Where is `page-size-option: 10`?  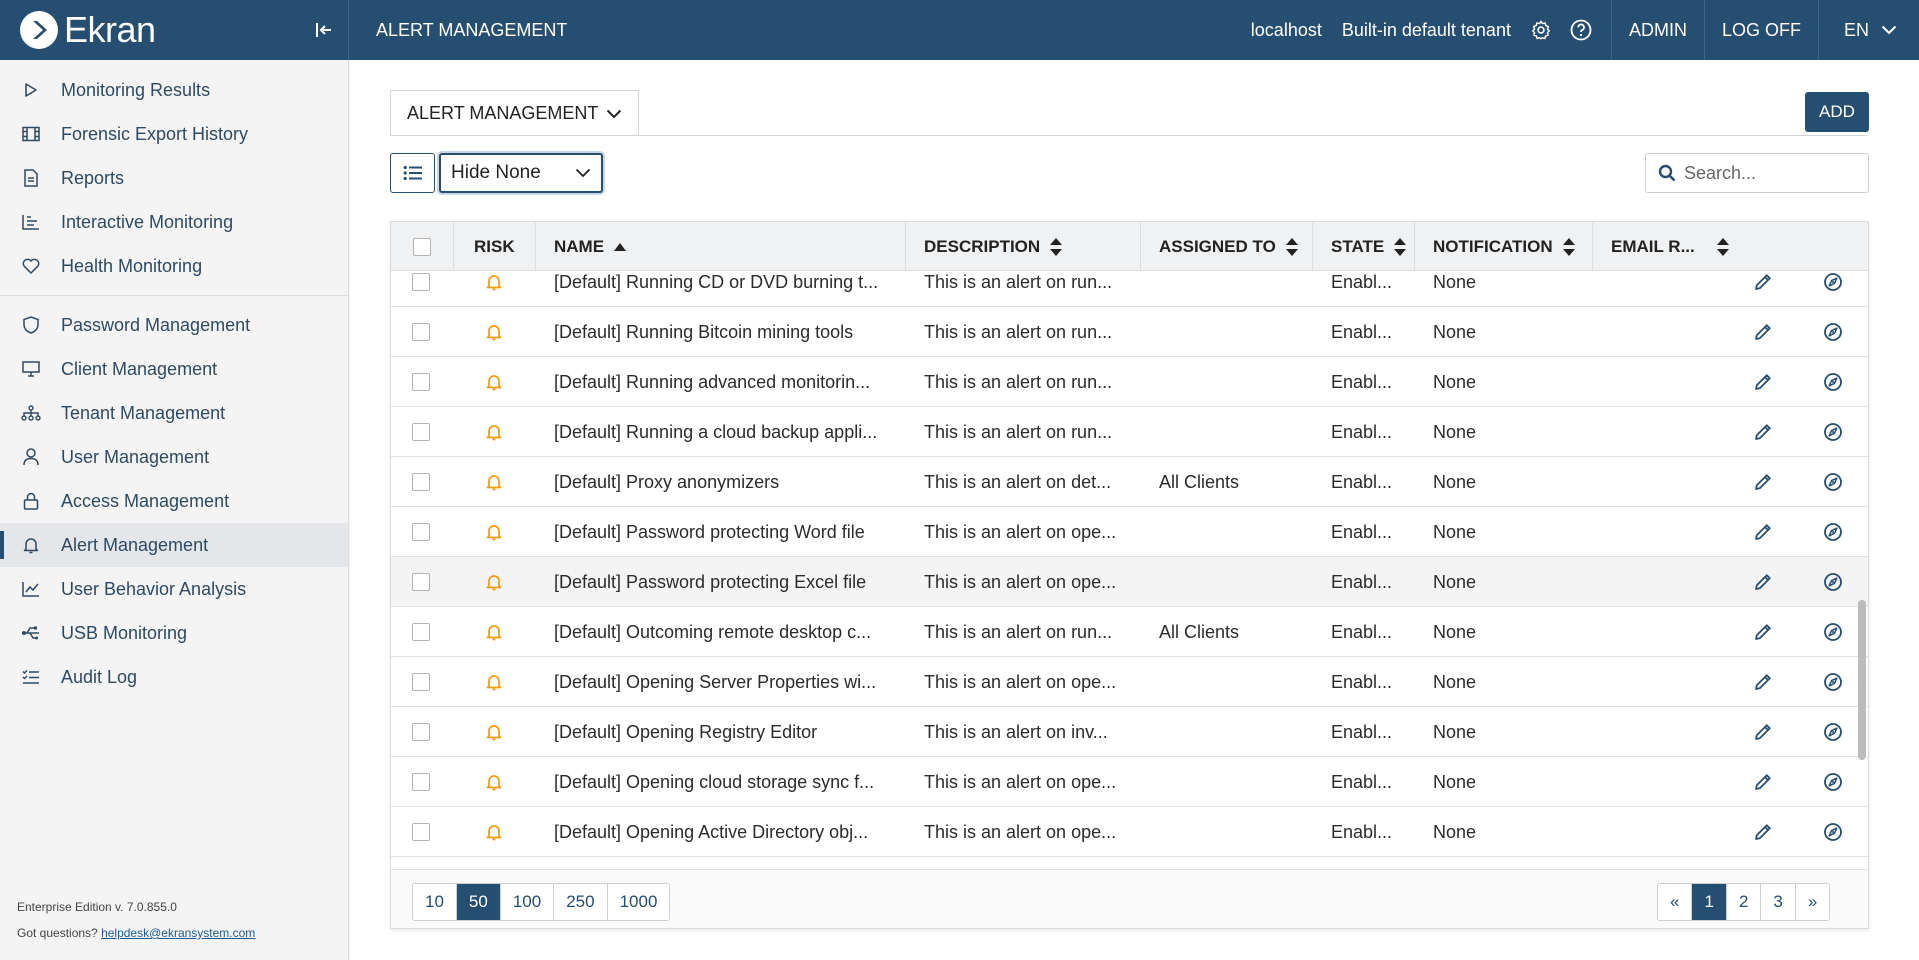
page-size-option: 10 is located at coordinates (435, 902).